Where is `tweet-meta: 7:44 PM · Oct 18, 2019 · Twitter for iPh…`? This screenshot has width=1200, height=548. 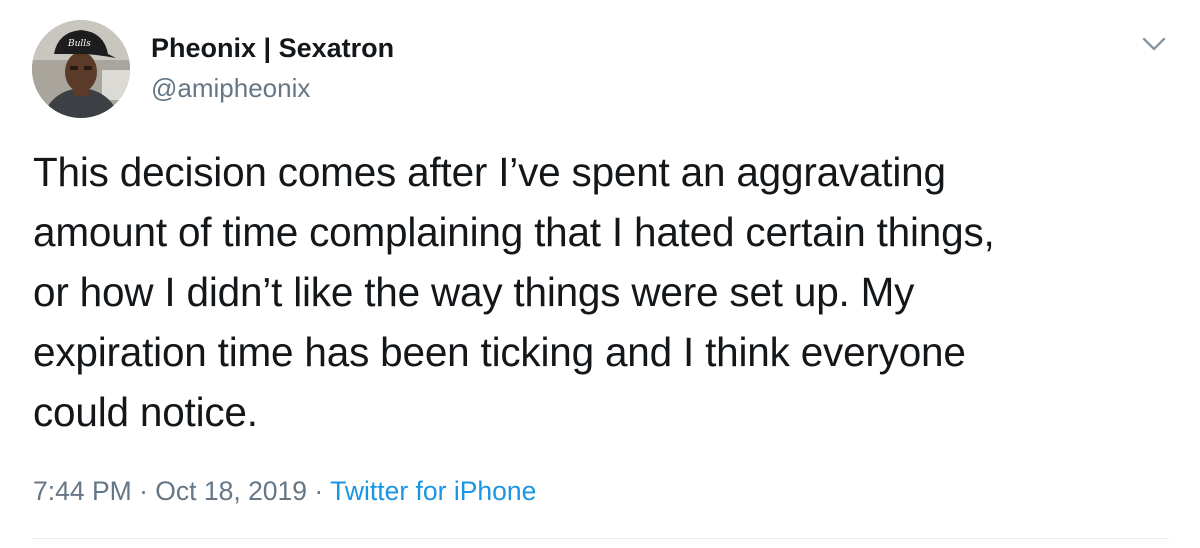
tweet-meta: 7:44 PM · Oct 18, 2019 · Twitter for iPh… is located at coordinates (284, 491).